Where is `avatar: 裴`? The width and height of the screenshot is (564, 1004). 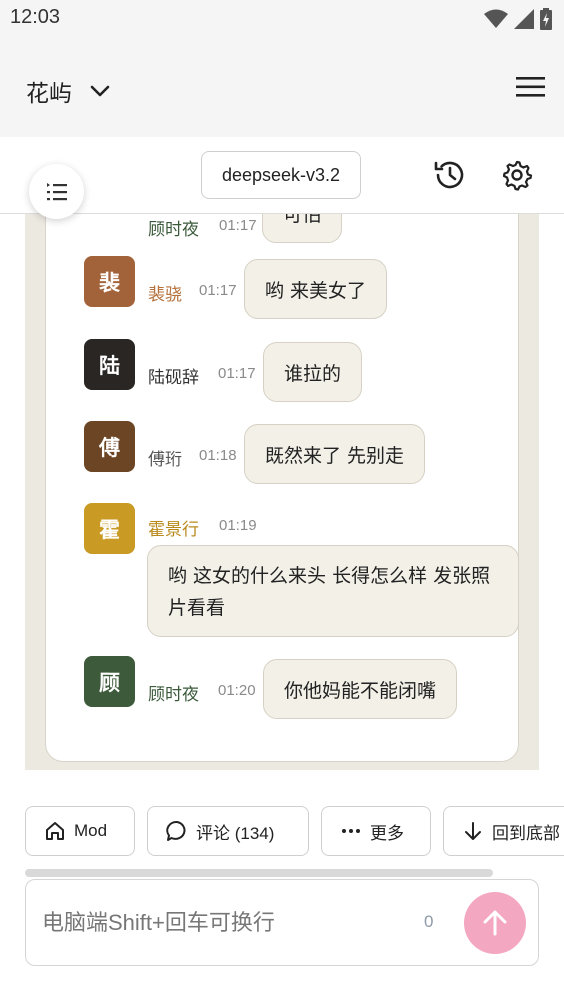
avatar: 裴 is located at coordinates (109, 281).